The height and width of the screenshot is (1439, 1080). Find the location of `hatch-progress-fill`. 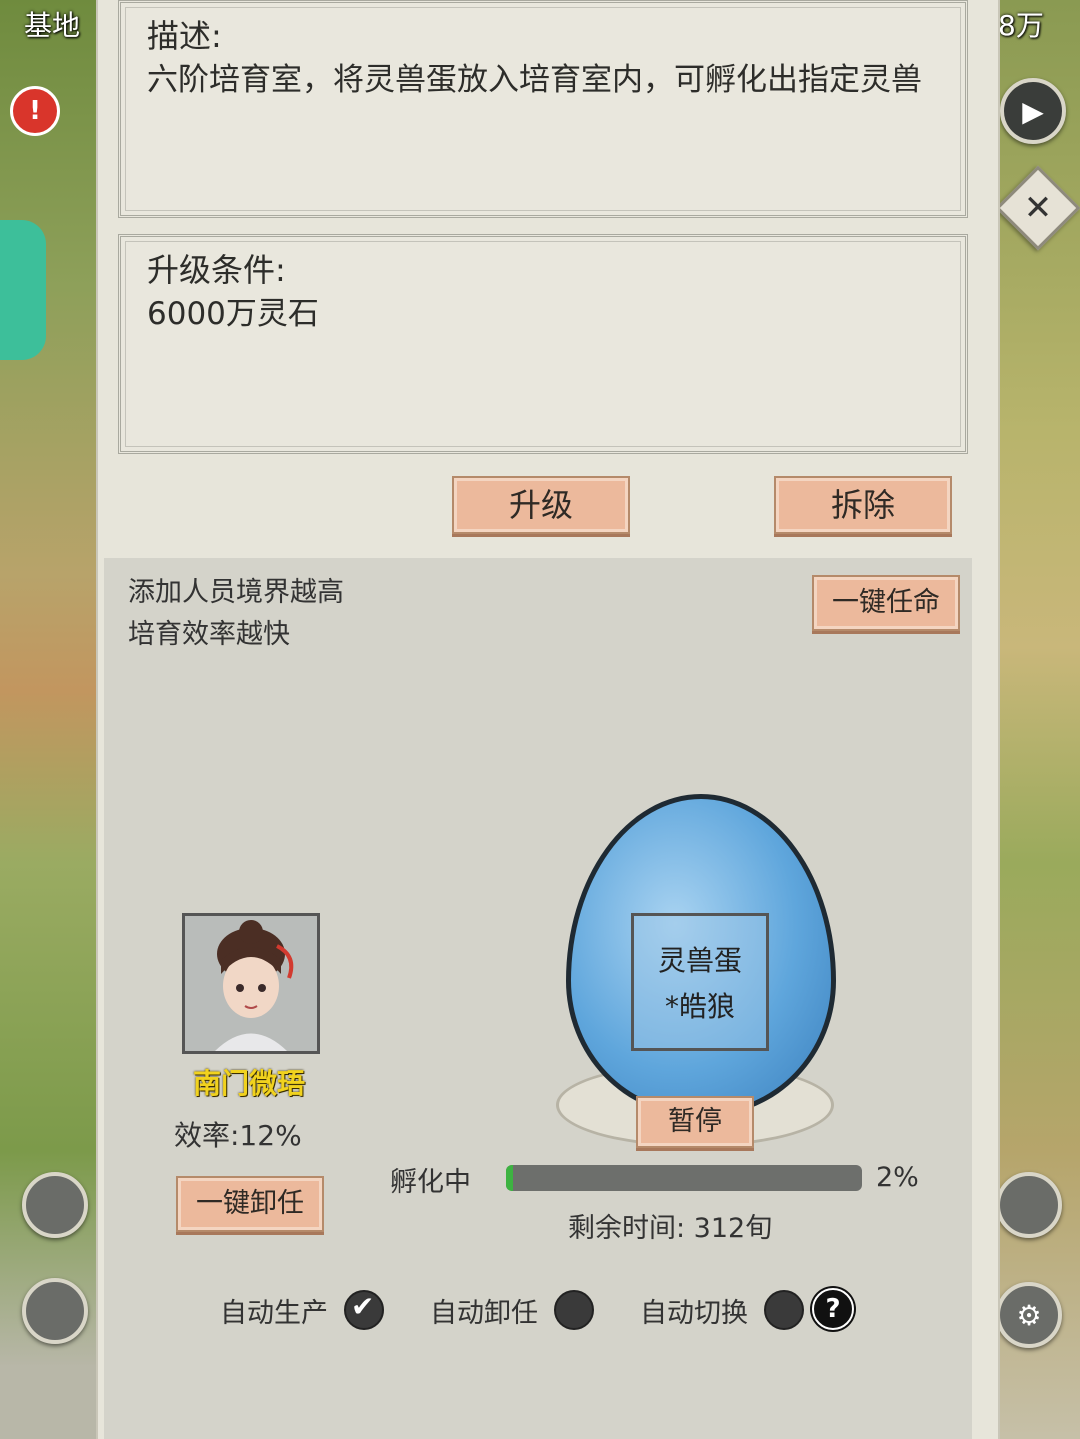

hatch-progress-fill is located at coordinates (510, 1178).